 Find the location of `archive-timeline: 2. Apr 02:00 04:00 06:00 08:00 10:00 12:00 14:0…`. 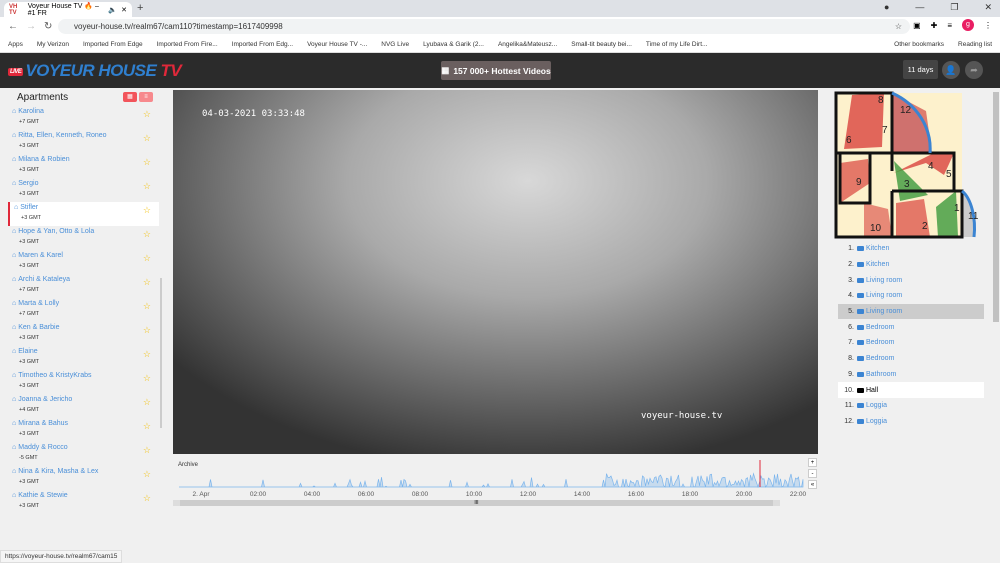

archive-timeline: 2. Apr 02:00 04:00 06:00 08:00 10:00 12:00 14:0… is located at coordinates (495, 482).